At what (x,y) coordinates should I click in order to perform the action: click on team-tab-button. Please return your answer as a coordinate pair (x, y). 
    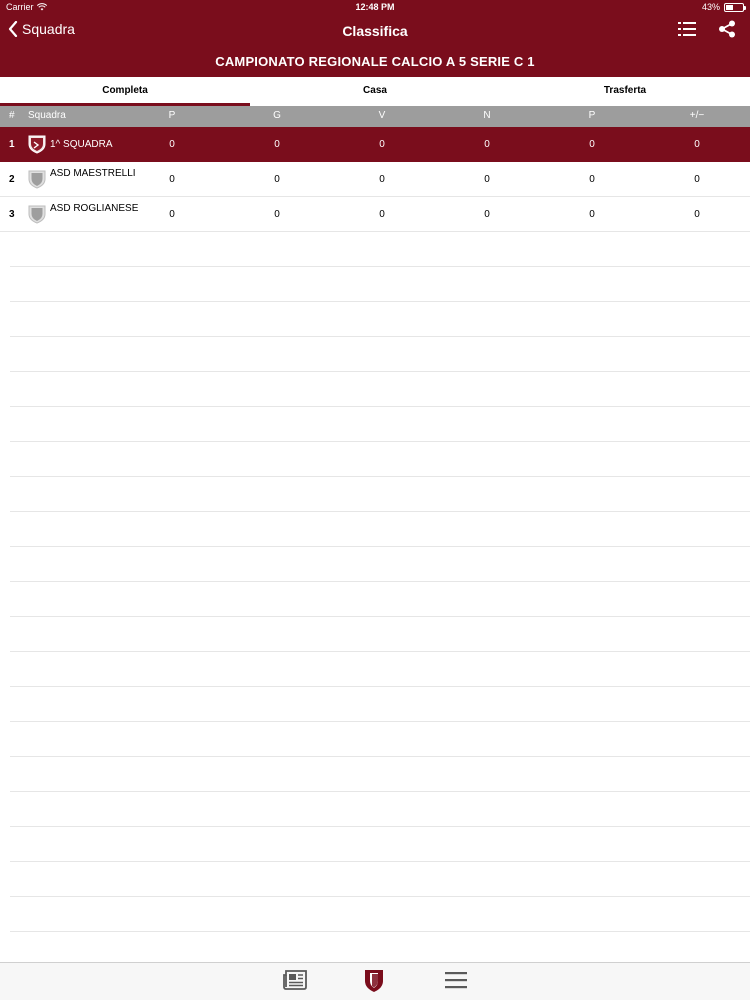
    Looking at the image, I should click on (374, 983).